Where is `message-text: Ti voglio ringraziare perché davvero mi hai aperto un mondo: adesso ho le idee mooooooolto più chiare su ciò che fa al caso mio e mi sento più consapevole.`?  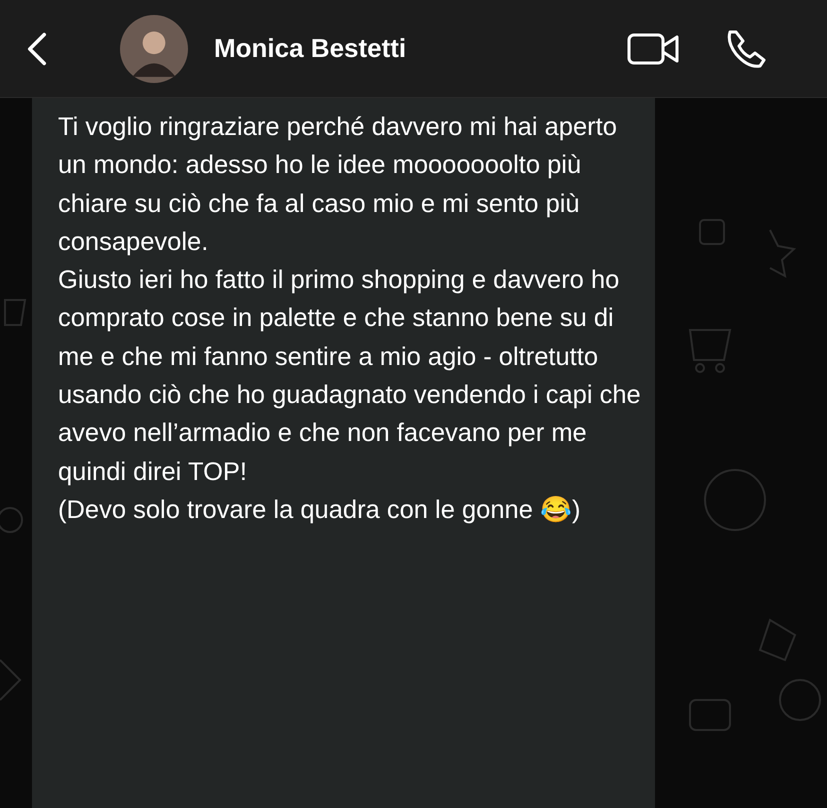 message-text: Ti voglio ringraziare perché davvero mi hai aperto un mondo: adesso ho le idee mooooooolto più chiare su ciò che fa al caso mio e mi sento più consapevole. is located at coordinates (338, 185).